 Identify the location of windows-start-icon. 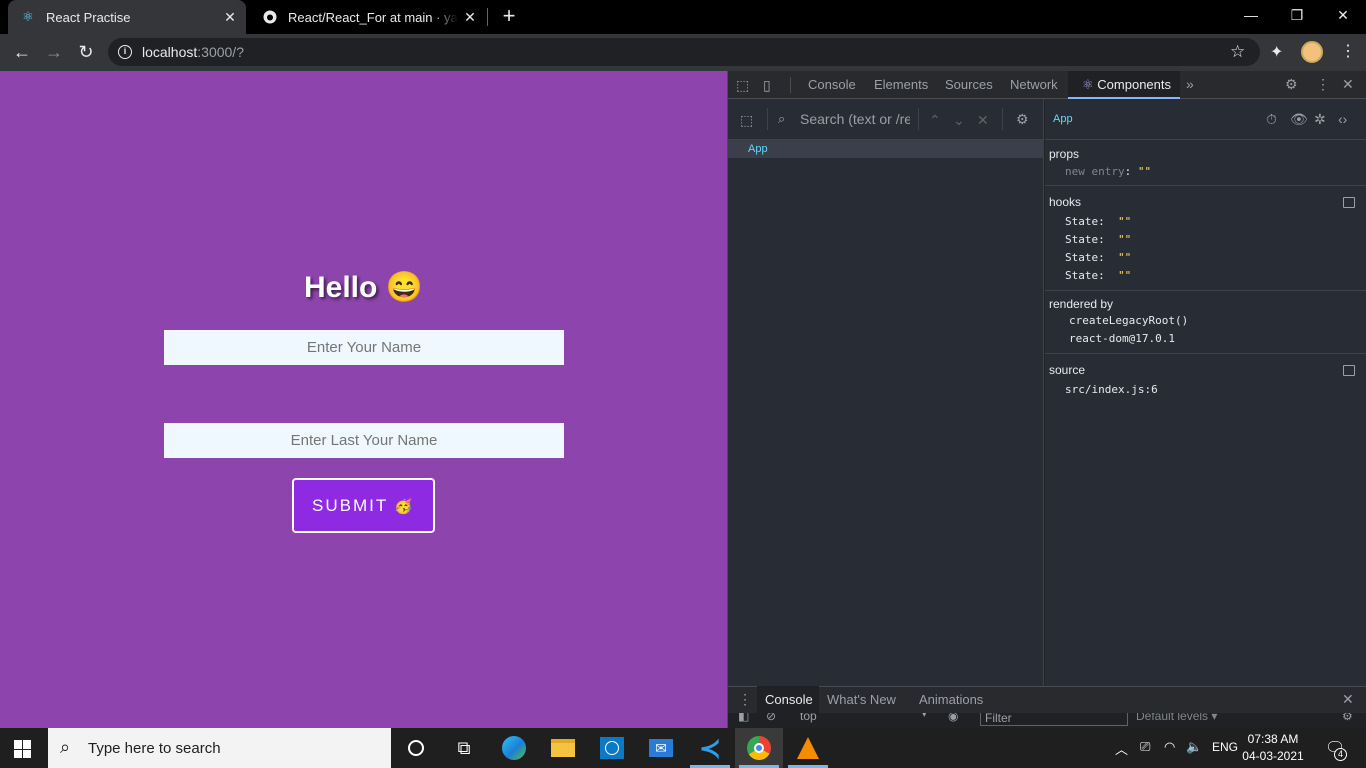
(23, 749).